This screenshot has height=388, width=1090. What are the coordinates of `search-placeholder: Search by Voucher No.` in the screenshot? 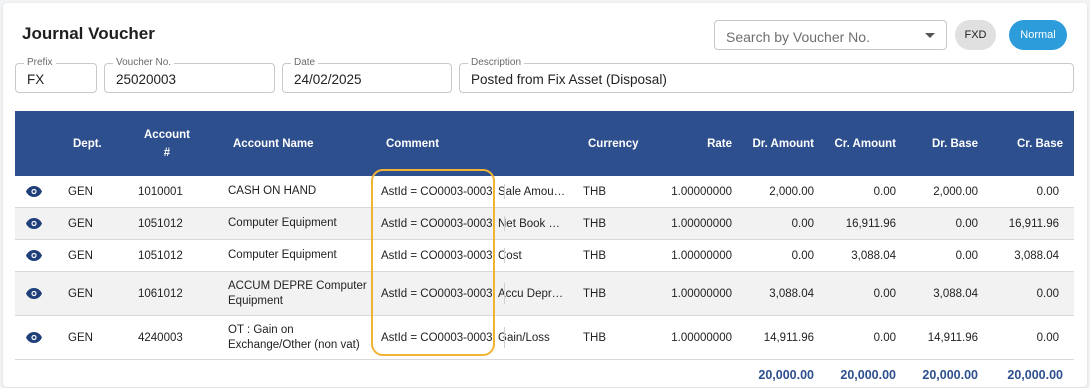 It's located at (798, 37).